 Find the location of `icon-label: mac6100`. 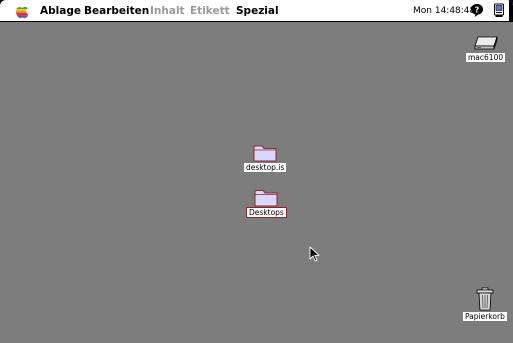

icon-label: mac6100 is located at coordinates (486, 57).